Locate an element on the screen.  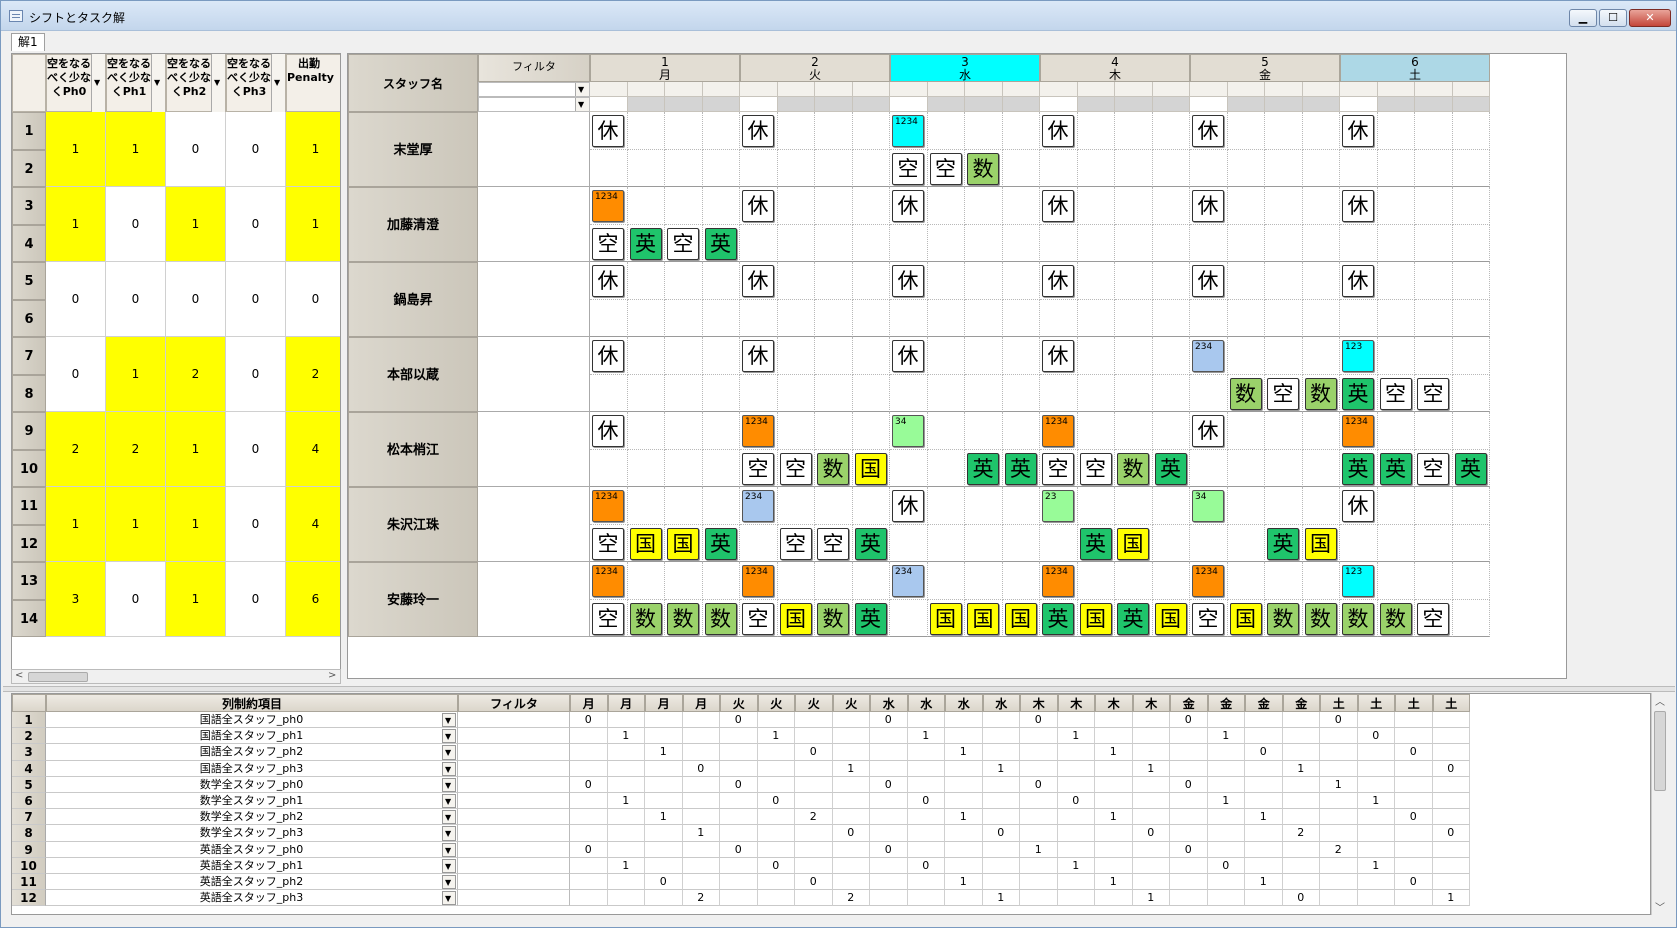
day-header: 2火 is located at coordinates (815, 68).